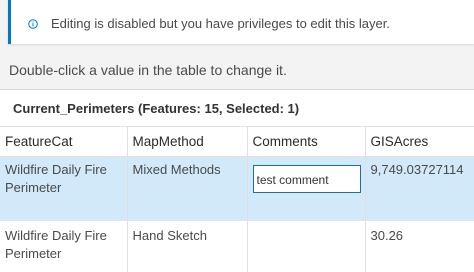 The height and width of the screenshot is (272, 474). Describe the element at coordinates (33, 24) in the screenshot. I see `info-circle-icon` at that location.